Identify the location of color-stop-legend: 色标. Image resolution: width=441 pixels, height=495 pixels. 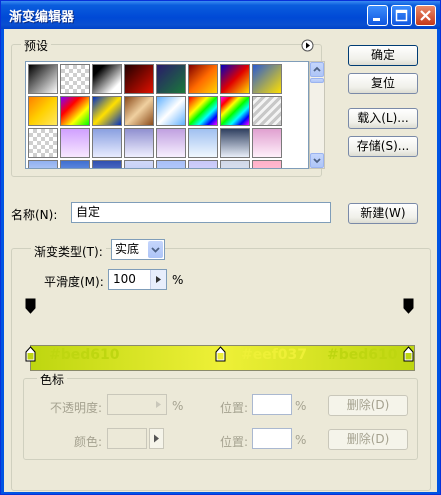
(52, 379).